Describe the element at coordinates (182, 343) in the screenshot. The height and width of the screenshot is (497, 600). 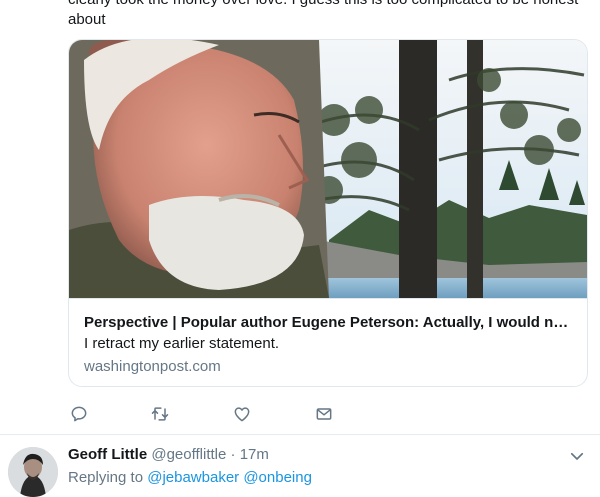
I see `card-description: I retract my earlier statement.` at that location.